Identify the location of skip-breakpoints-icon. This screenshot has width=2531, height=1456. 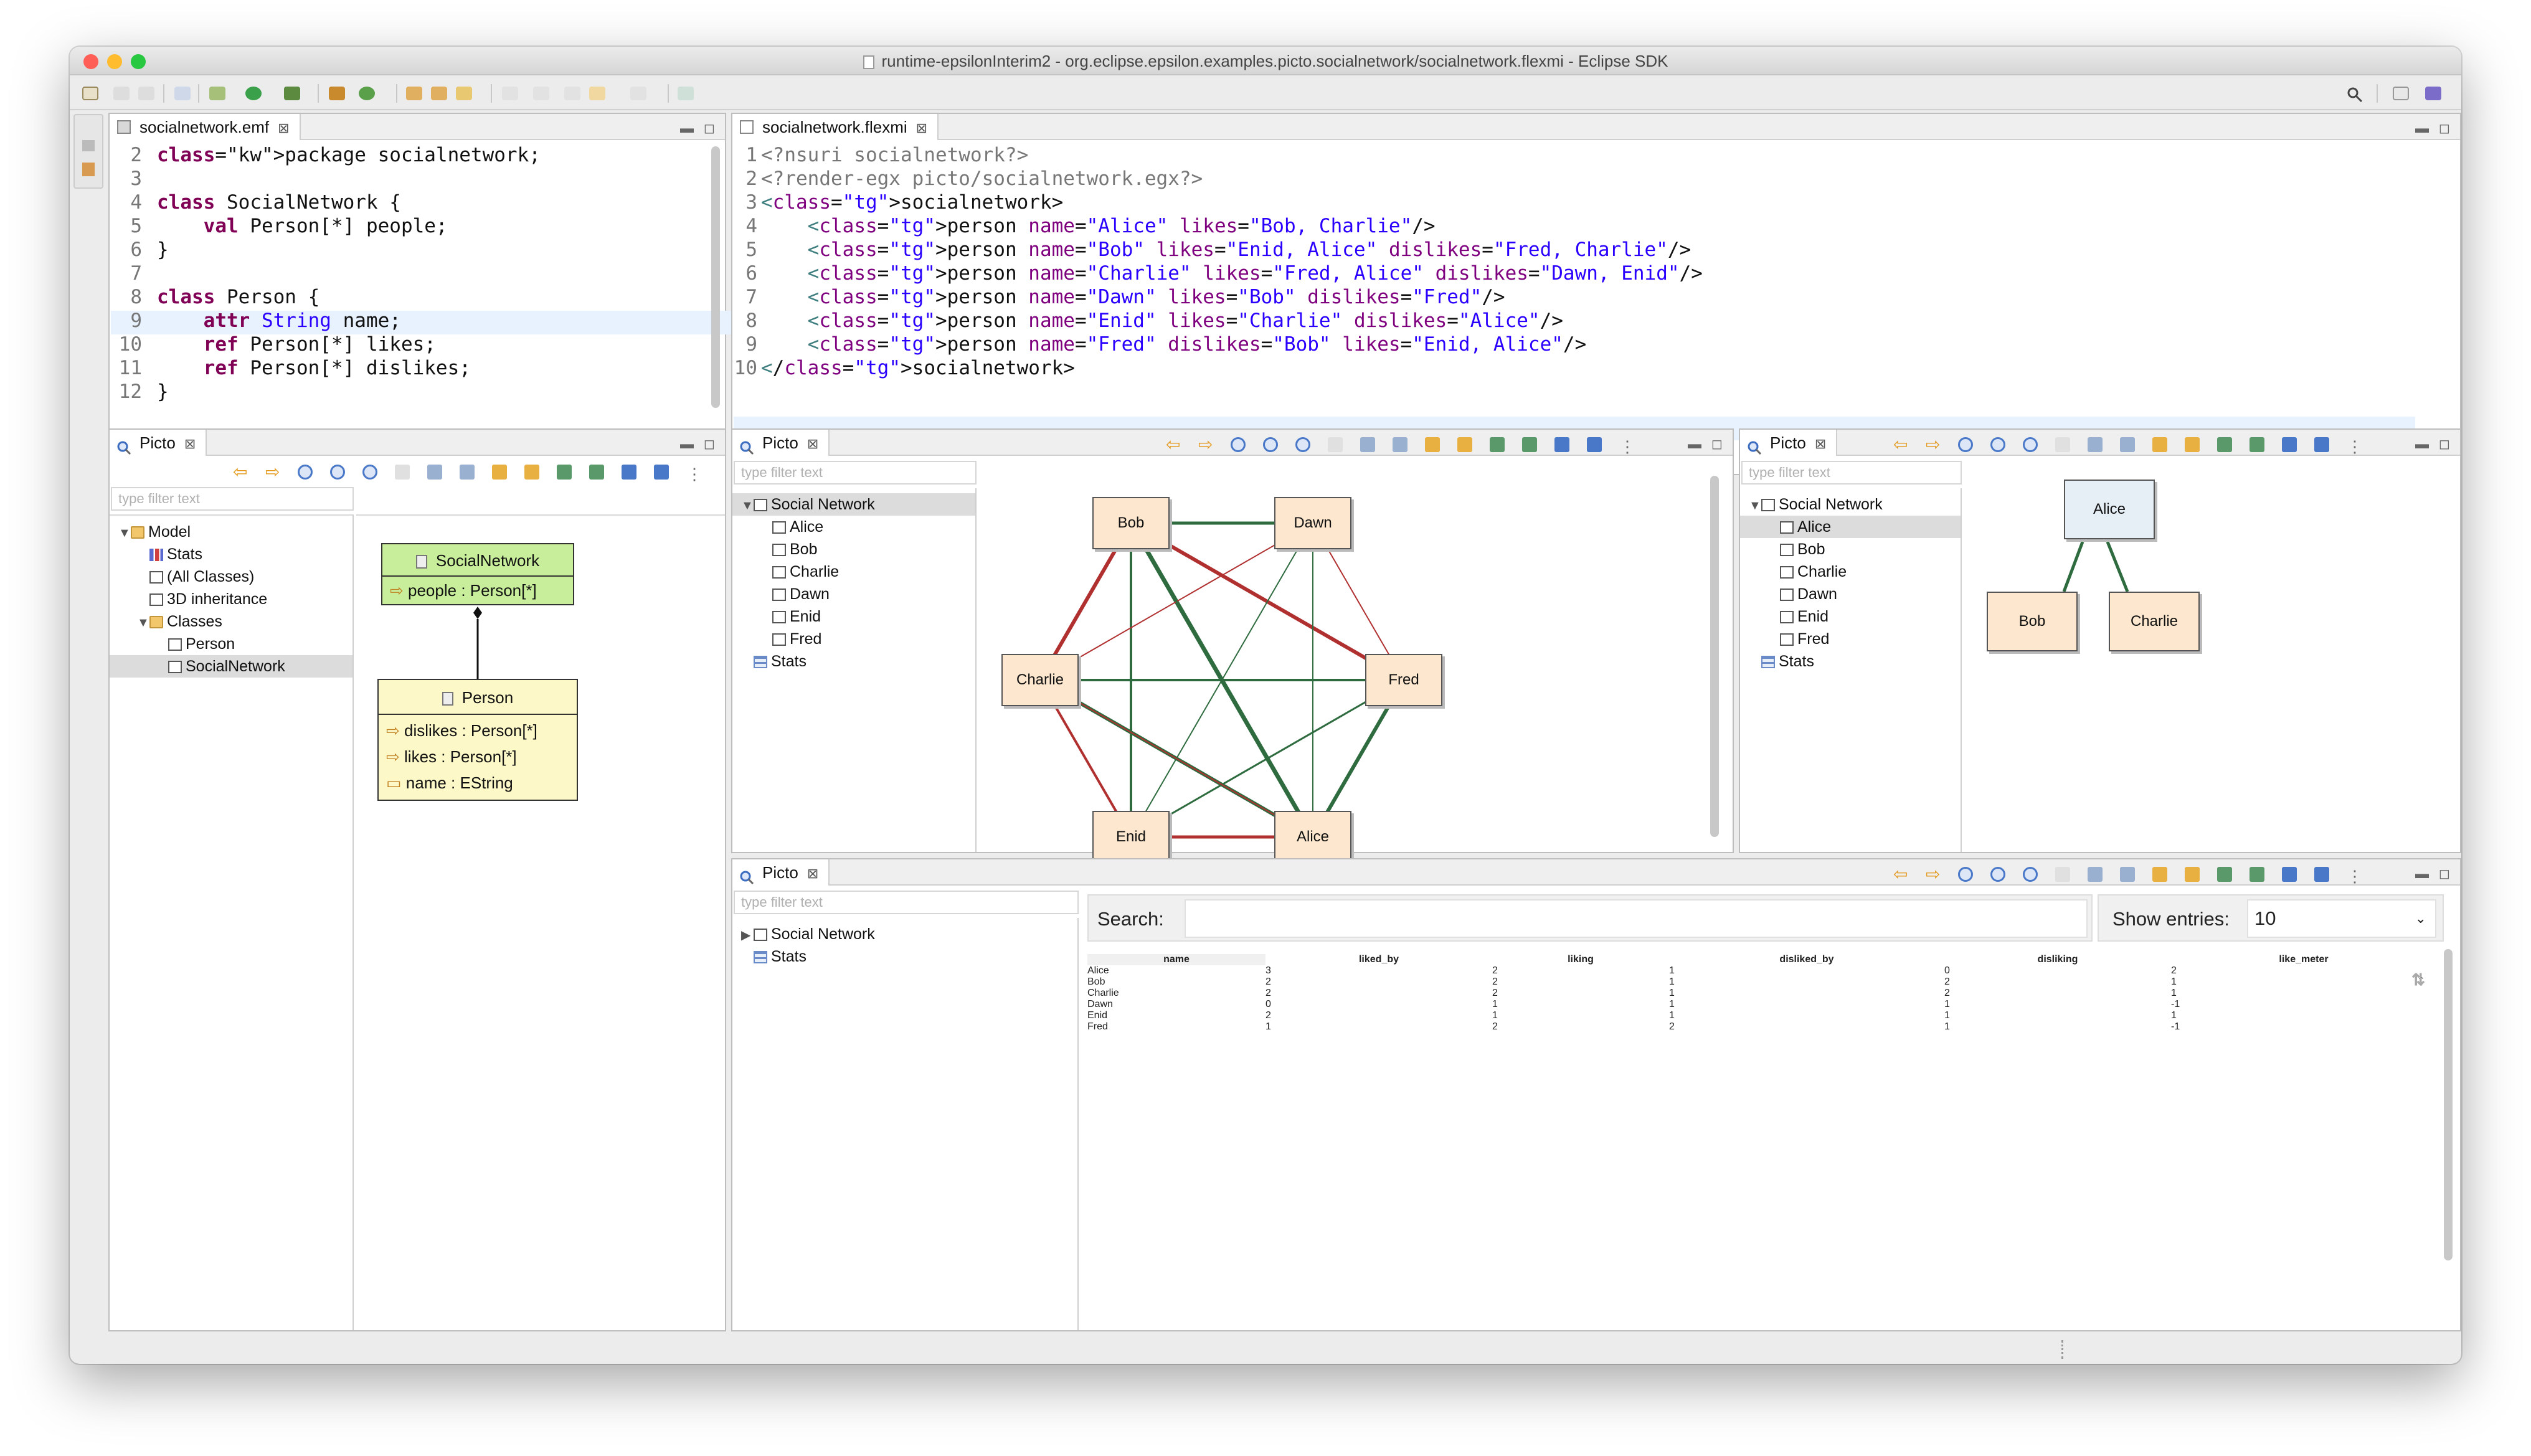
(182, 94).